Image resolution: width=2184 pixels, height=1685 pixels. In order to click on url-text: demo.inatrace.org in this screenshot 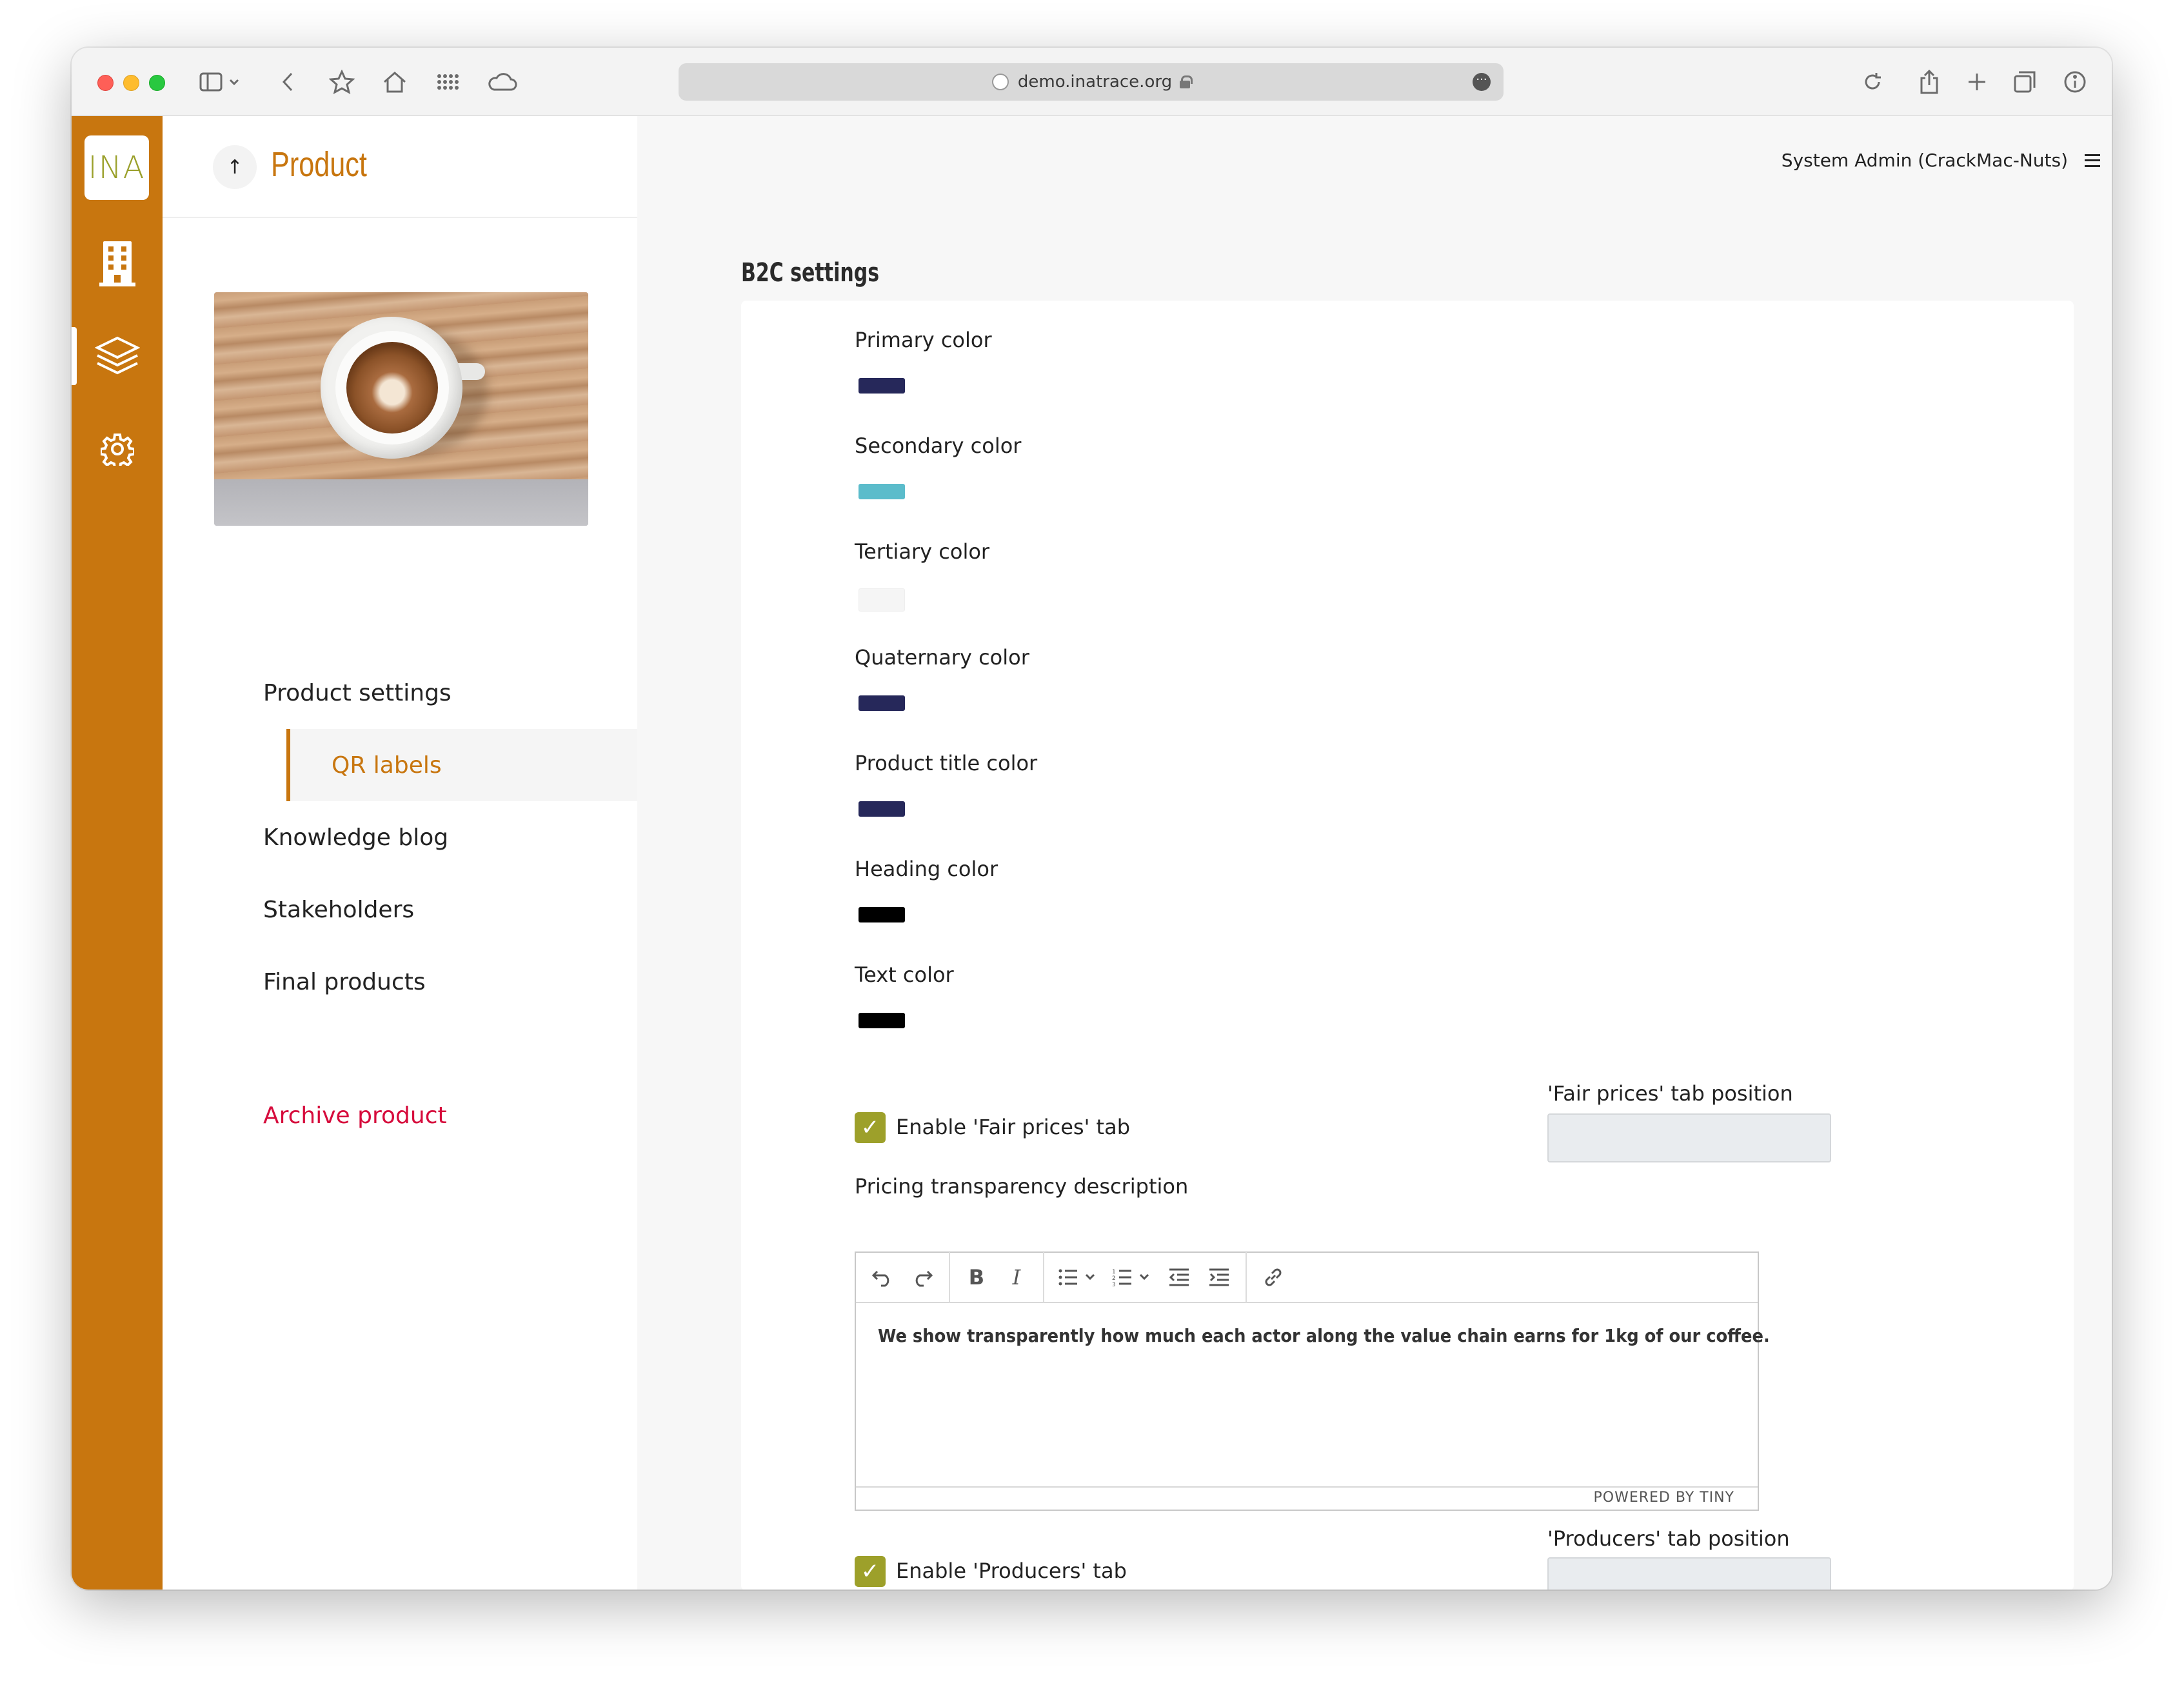, I will do `click(1095, 82)`.